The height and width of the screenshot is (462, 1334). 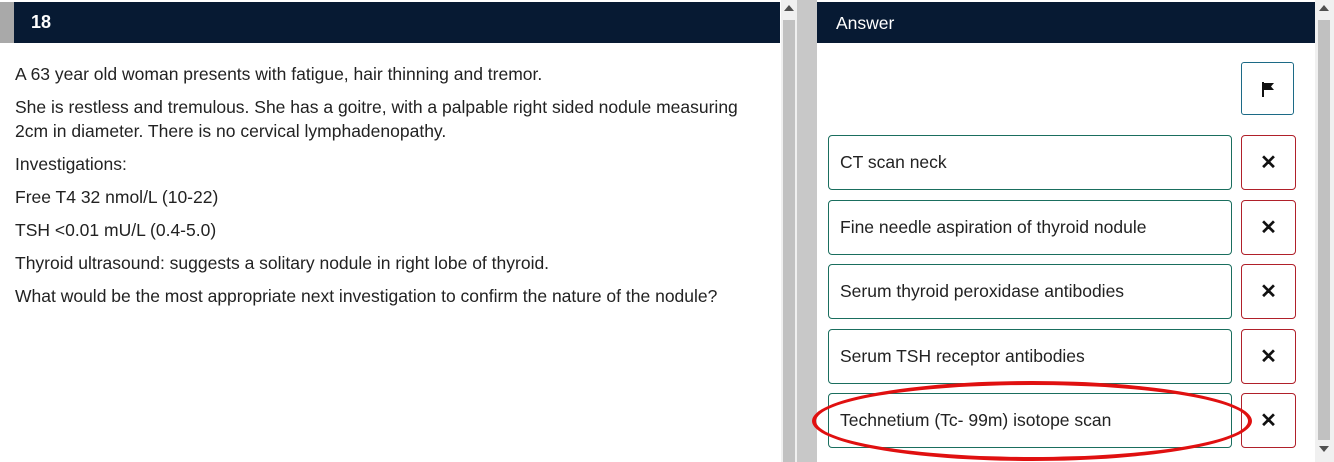 What do you see at coordinates (976, 420) in the screenshot?
I see `answer-option-label: Technetium (Tc- 99m) isotope scan` at bounding box center [976, 420].